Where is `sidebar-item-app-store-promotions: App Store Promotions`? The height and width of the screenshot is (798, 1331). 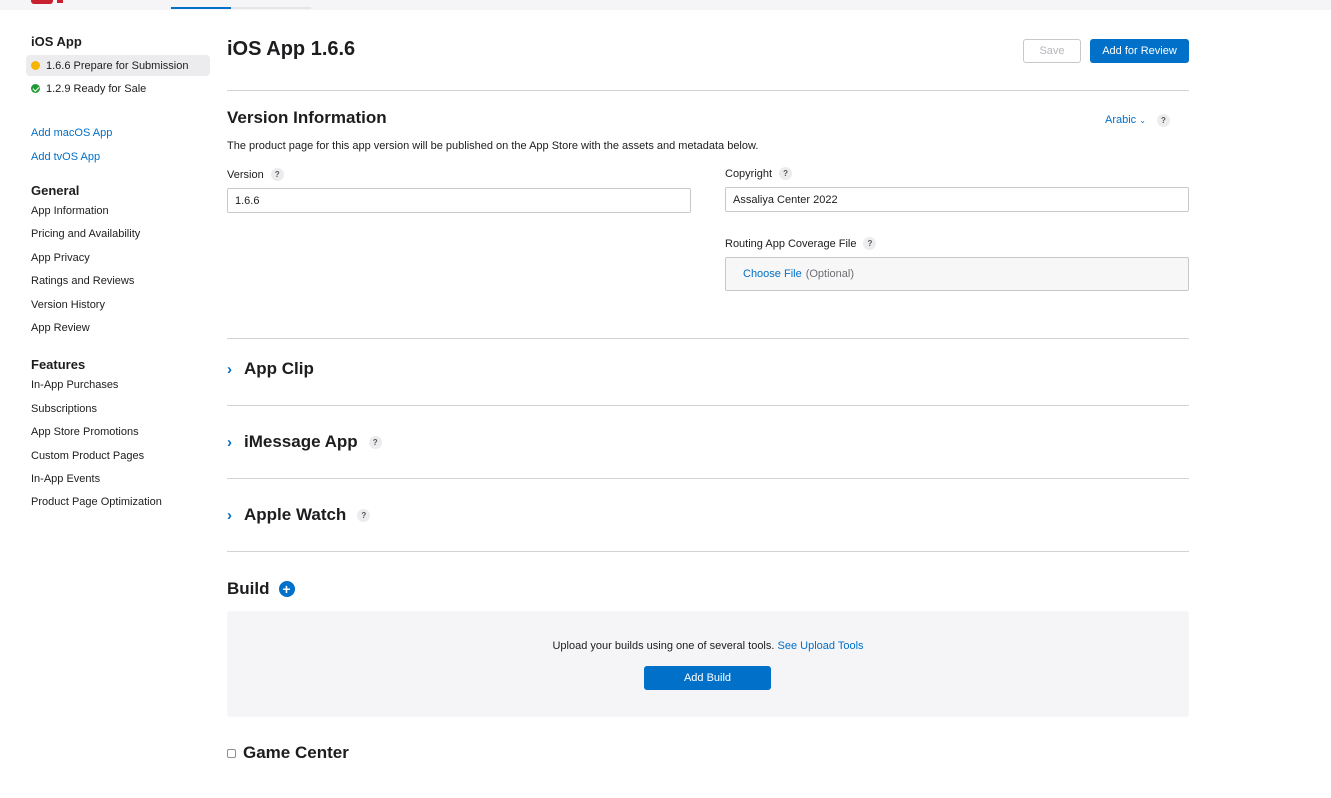
sidebar-item-app-store-promotions: App Store Promotions is located at coordinates (118, 432).